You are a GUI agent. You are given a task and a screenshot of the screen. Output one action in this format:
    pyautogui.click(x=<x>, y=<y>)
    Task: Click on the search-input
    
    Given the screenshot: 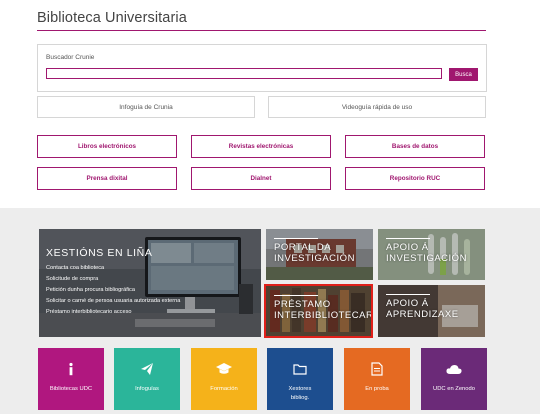 What is the action you would take?
    pyautogui.click(x=244, y=73)
    